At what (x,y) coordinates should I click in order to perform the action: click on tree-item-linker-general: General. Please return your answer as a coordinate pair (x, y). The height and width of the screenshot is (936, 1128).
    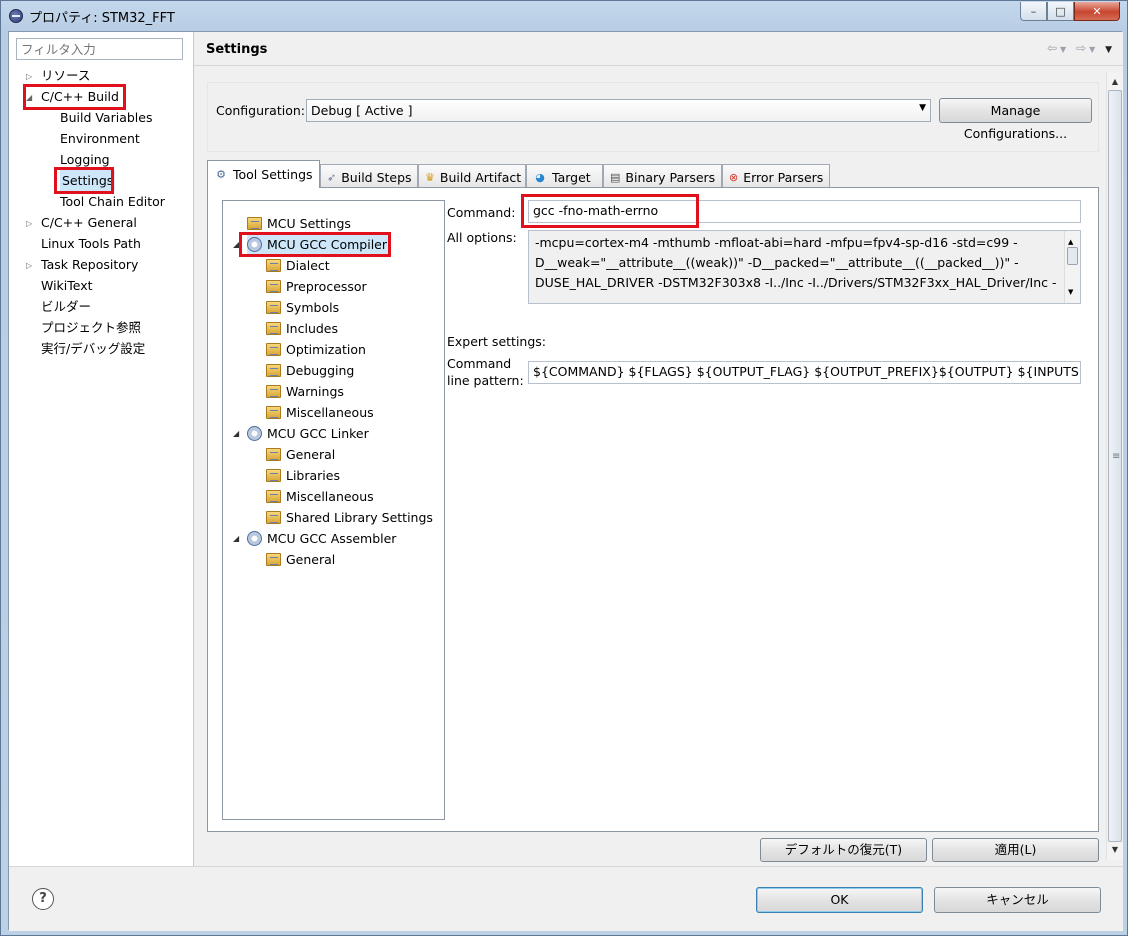
    Looking at the image, I should click on (300, 454).